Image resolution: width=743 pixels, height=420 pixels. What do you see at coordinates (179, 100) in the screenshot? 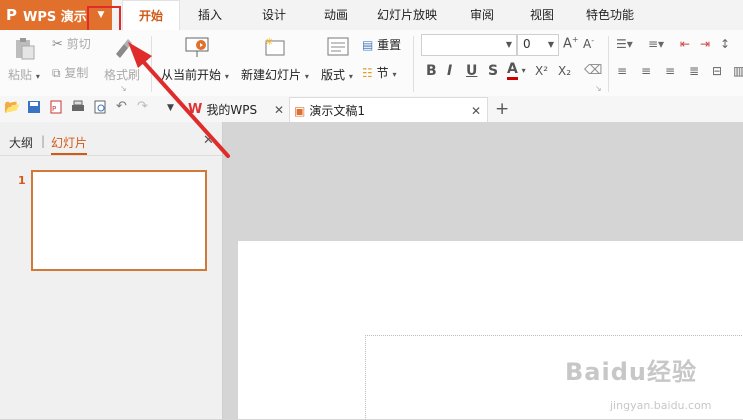
I see `annotation-arrow` at bounding box center [179, 100].